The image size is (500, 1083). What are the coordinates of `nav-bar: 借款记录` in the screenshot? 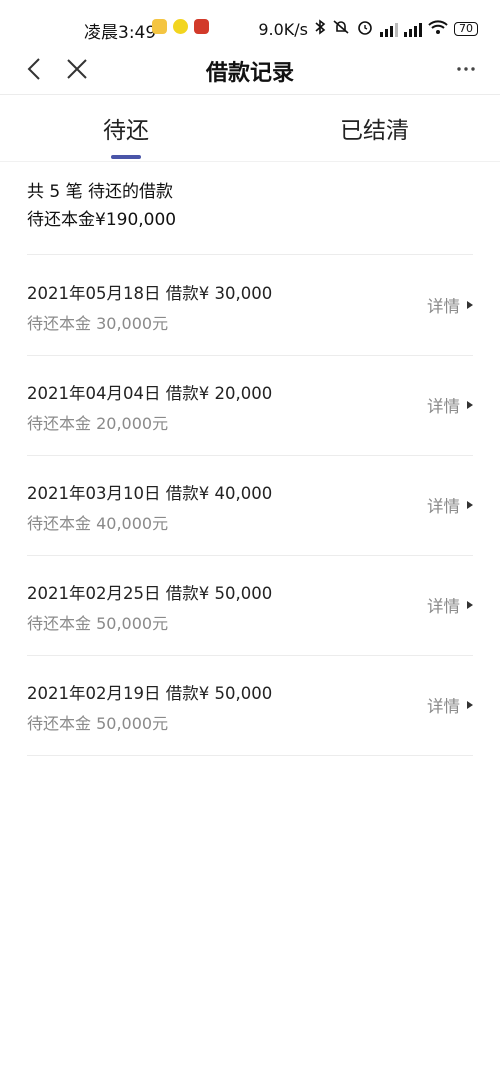 It's located at (250, 75).